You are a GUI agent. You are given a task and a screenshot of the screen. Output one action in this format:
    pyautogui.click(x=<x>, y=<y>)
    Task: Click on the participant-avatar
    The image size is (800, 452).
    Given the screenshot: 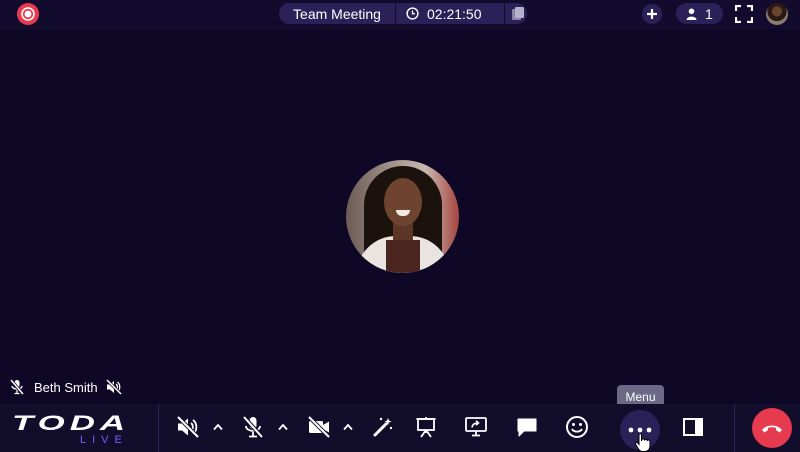 What is the action you would take?
    pyautogui.click(x=402, y=216)
    